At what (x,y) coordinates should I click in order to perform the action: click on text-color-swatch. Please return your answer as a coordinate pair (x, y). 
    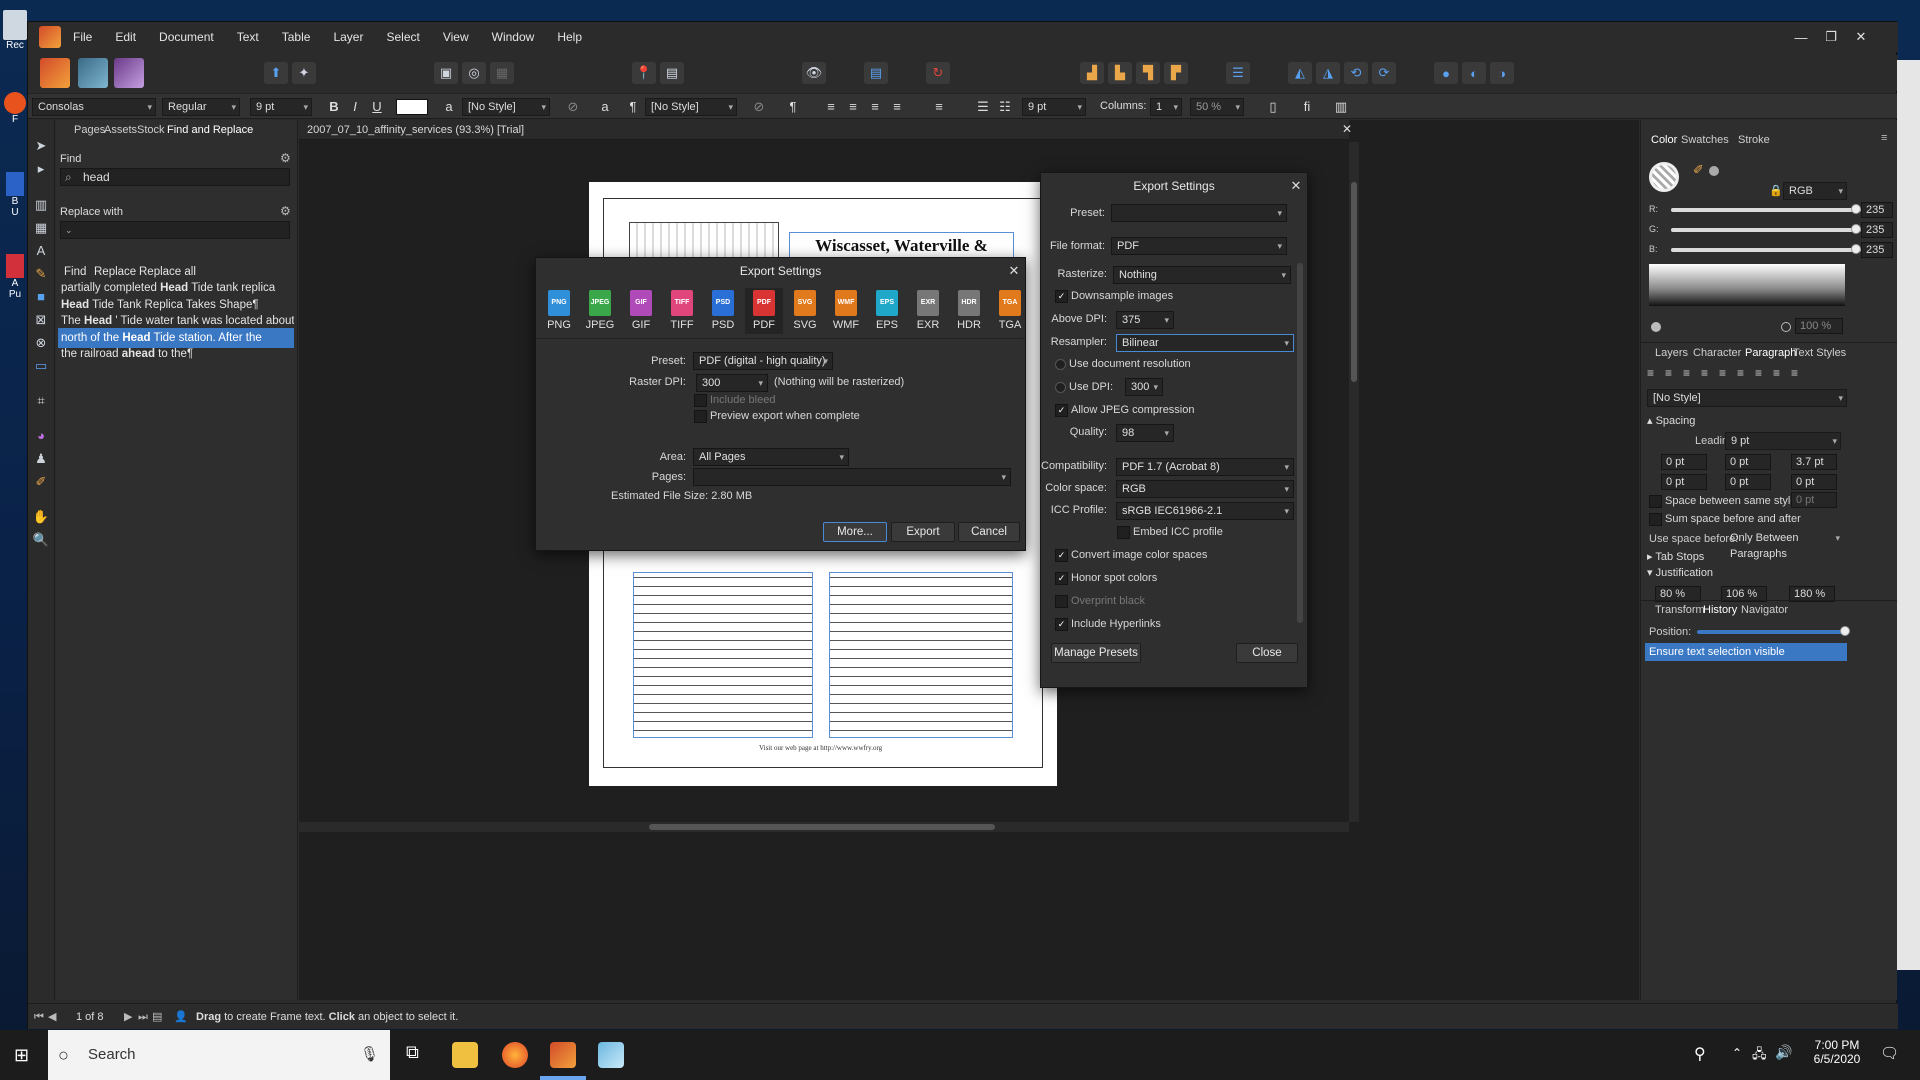
    Looking at the image, I should click on (412, 107).